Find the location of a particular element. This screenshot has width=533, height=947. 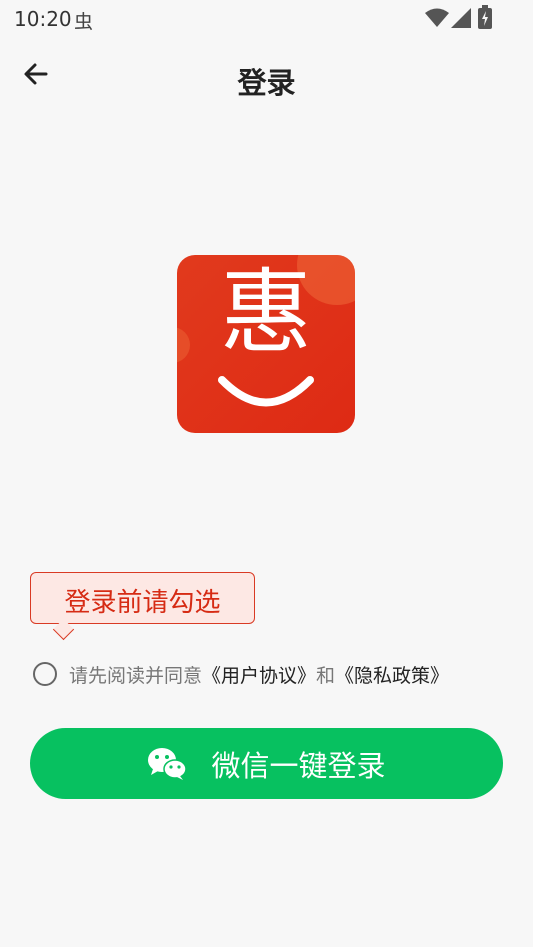

agreement-row: 请先阅读并同意《用户协议》和《隐私政策》 is located at coordinates (241, 674).